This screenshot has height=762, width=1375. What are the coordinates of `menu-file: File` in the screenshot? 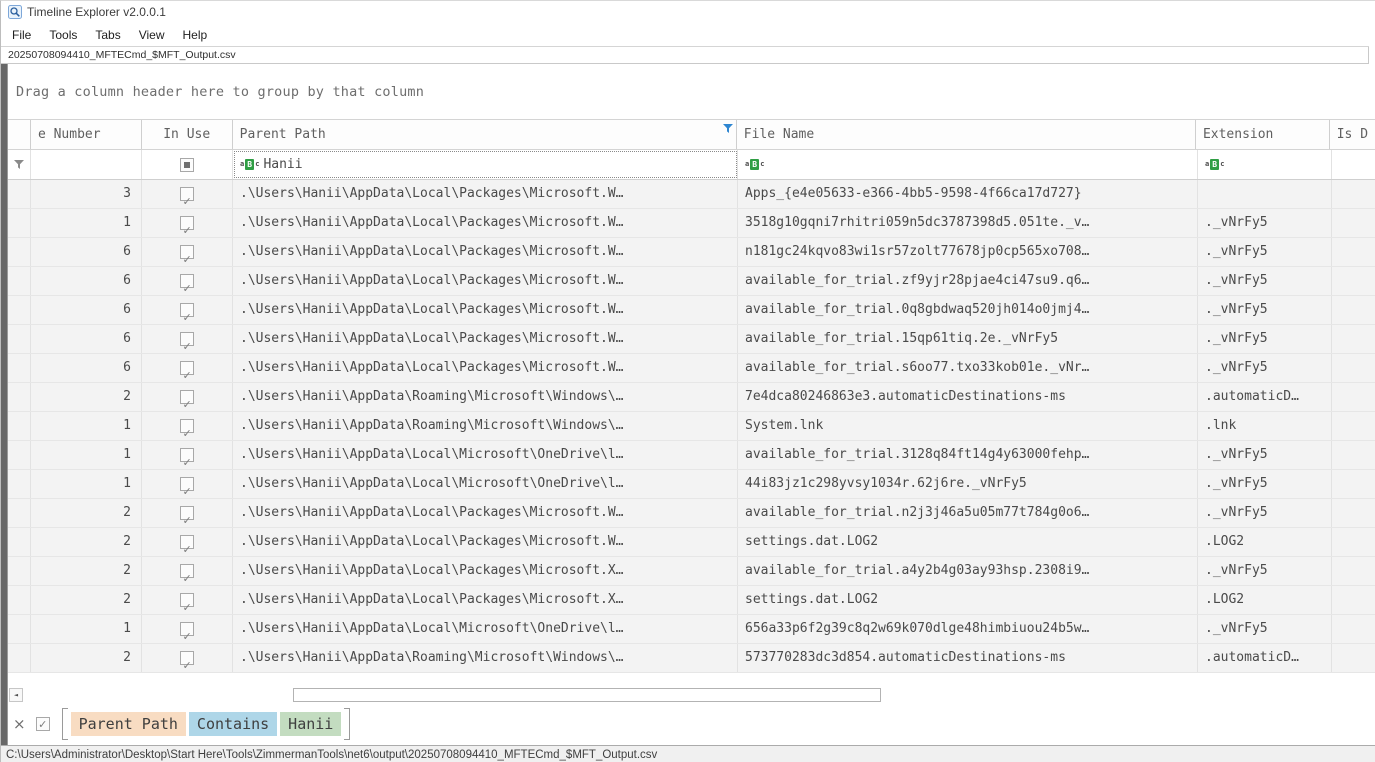 It's located at (21, 35).